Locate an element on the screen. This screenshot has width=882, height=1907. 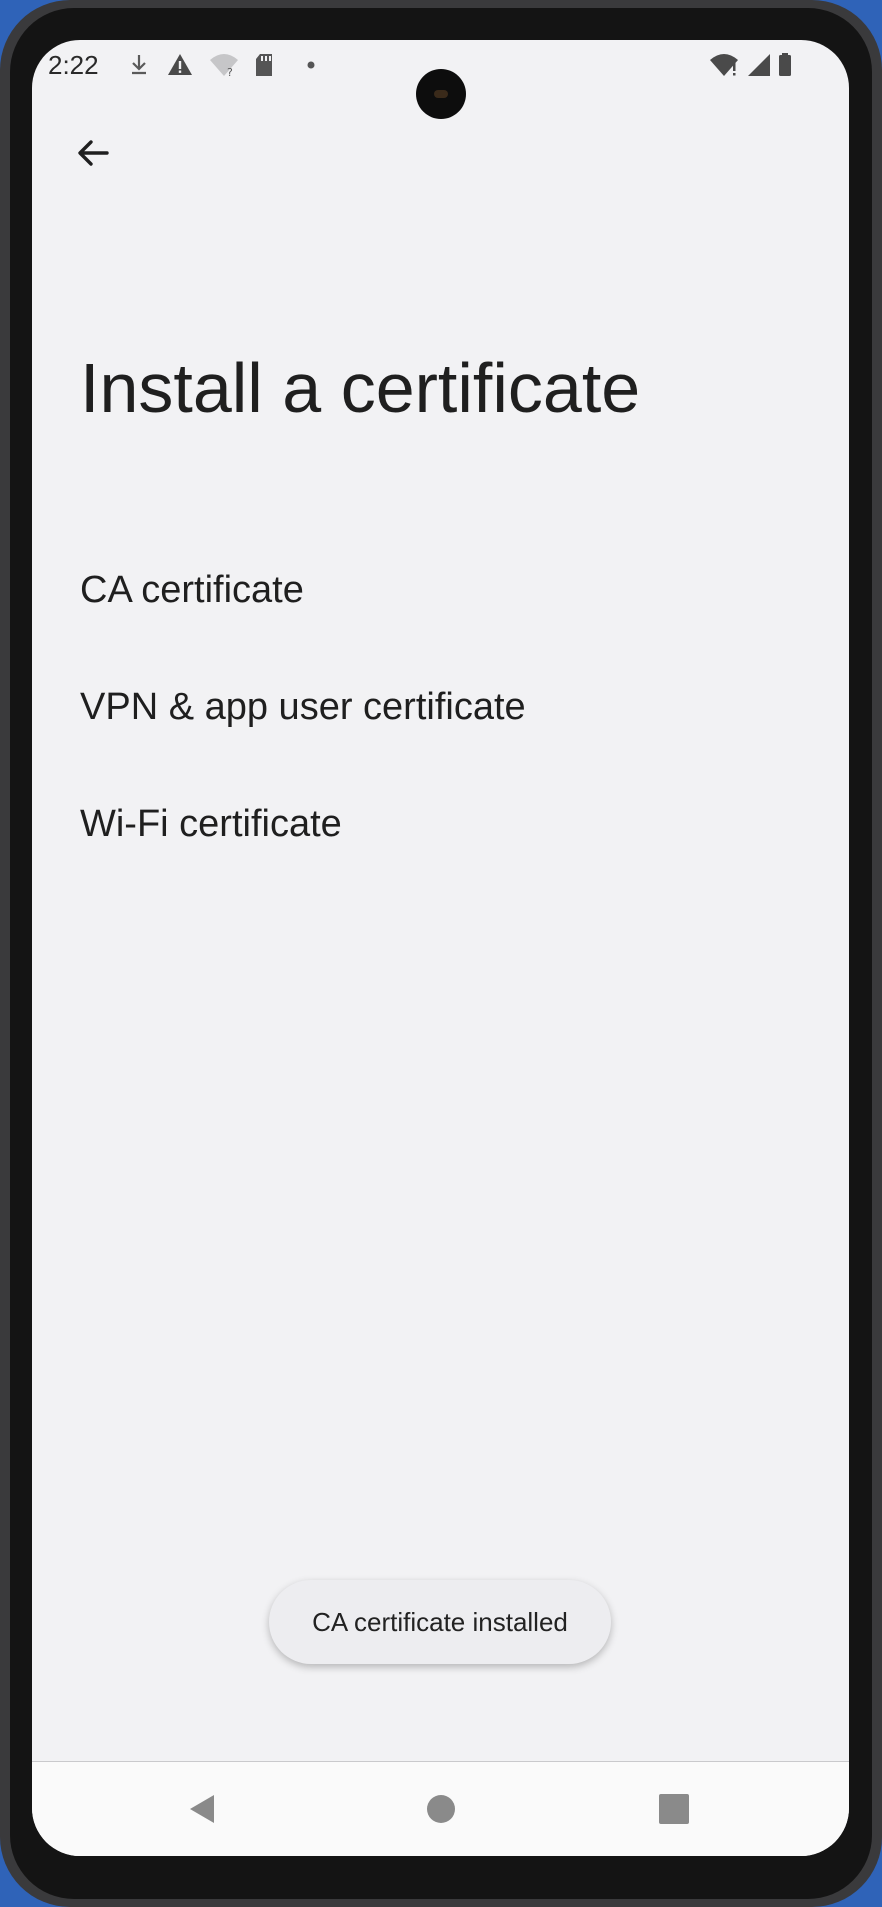
recents-square-icon is located at coordinates (674, 1809).